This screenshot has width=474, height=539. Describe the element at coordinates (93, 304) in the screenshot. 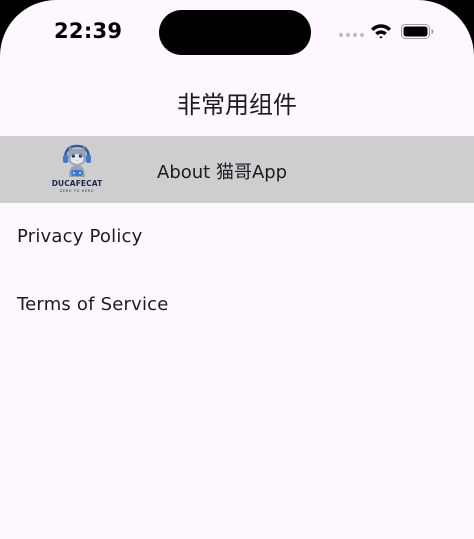

I see `list-item-label: Terms of Service` at that location.